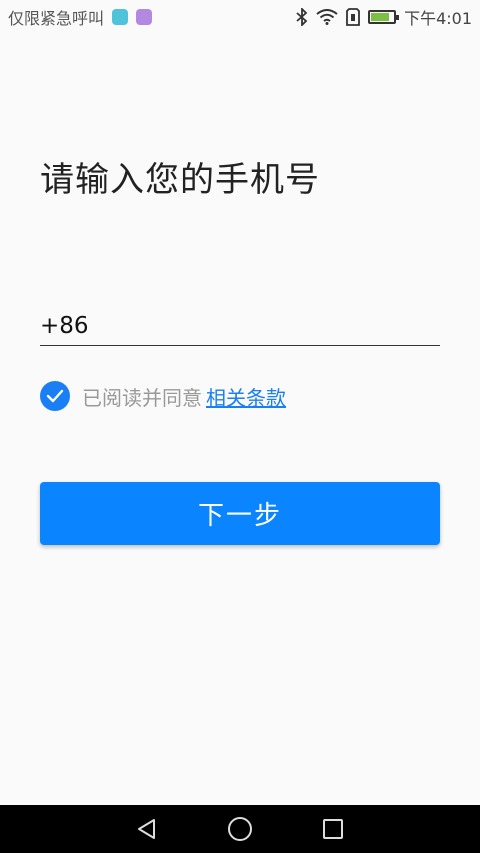  Describe the element at coordinates (438, 18) in the screenshot. I see `status-time: 下午4:01` at that location.